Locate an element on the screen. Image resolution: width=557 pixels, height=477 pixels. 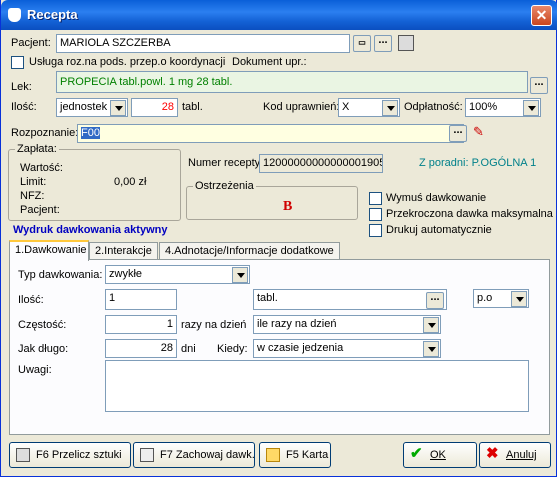
frequency-suffix: razy na dzień is located at coordinates (214, 325).